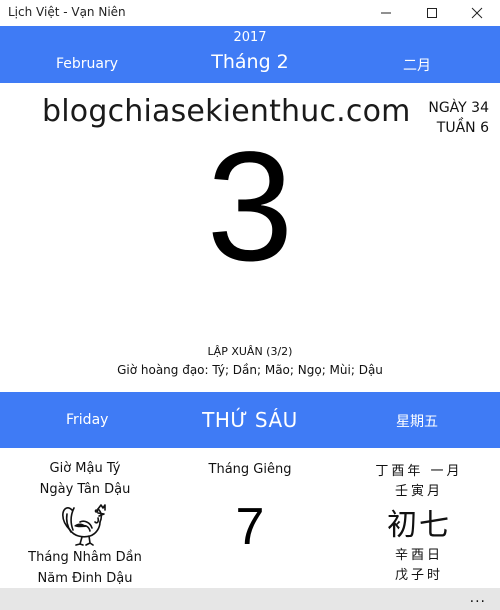 The image size is (500, 610). Describe the element at coordinates (250, 527) in the screenshot. I see `lunar-day-number: 7` at that location.